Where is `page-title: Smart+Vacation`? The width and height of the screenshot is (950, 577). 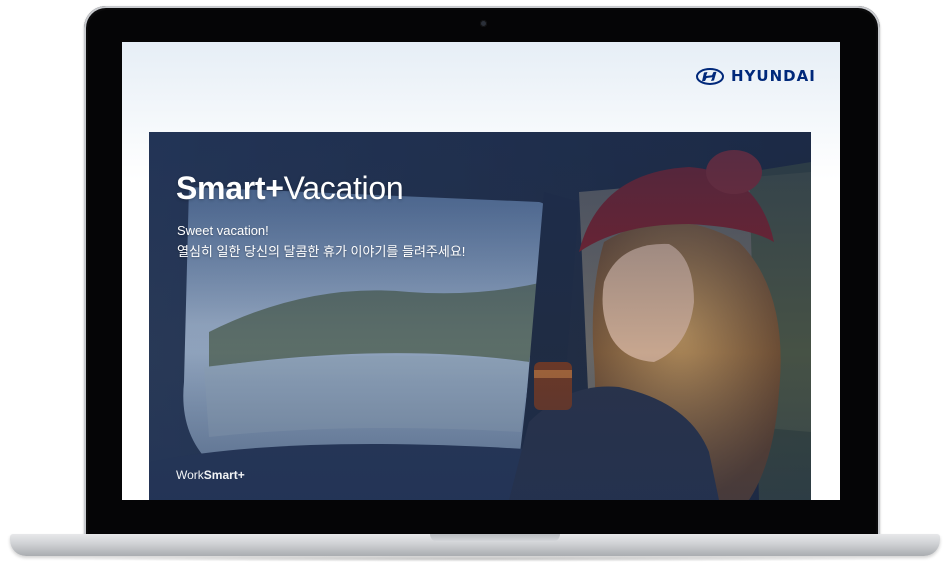
page-title: Smart+Vacation is located at coordinates (290, 188).